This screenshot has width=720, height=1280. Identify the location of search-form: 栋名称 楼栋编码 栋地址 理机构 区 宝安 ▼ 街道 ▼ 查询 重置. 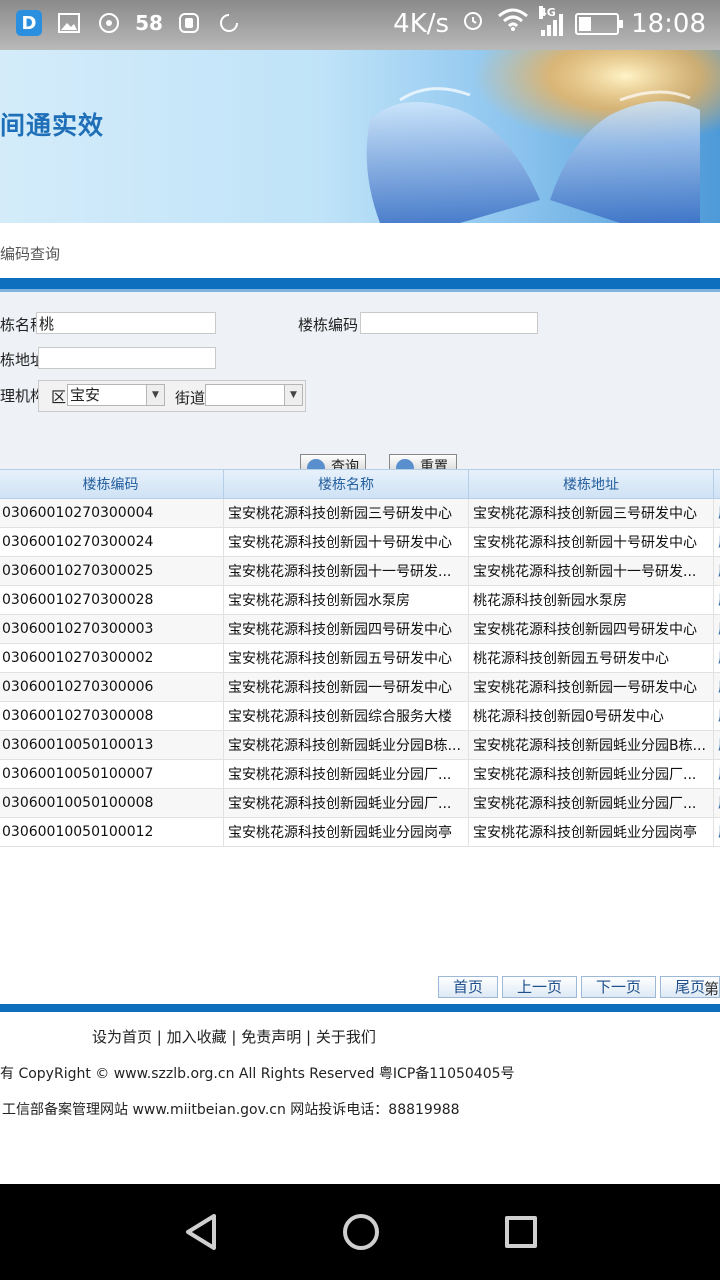
(360, 382).